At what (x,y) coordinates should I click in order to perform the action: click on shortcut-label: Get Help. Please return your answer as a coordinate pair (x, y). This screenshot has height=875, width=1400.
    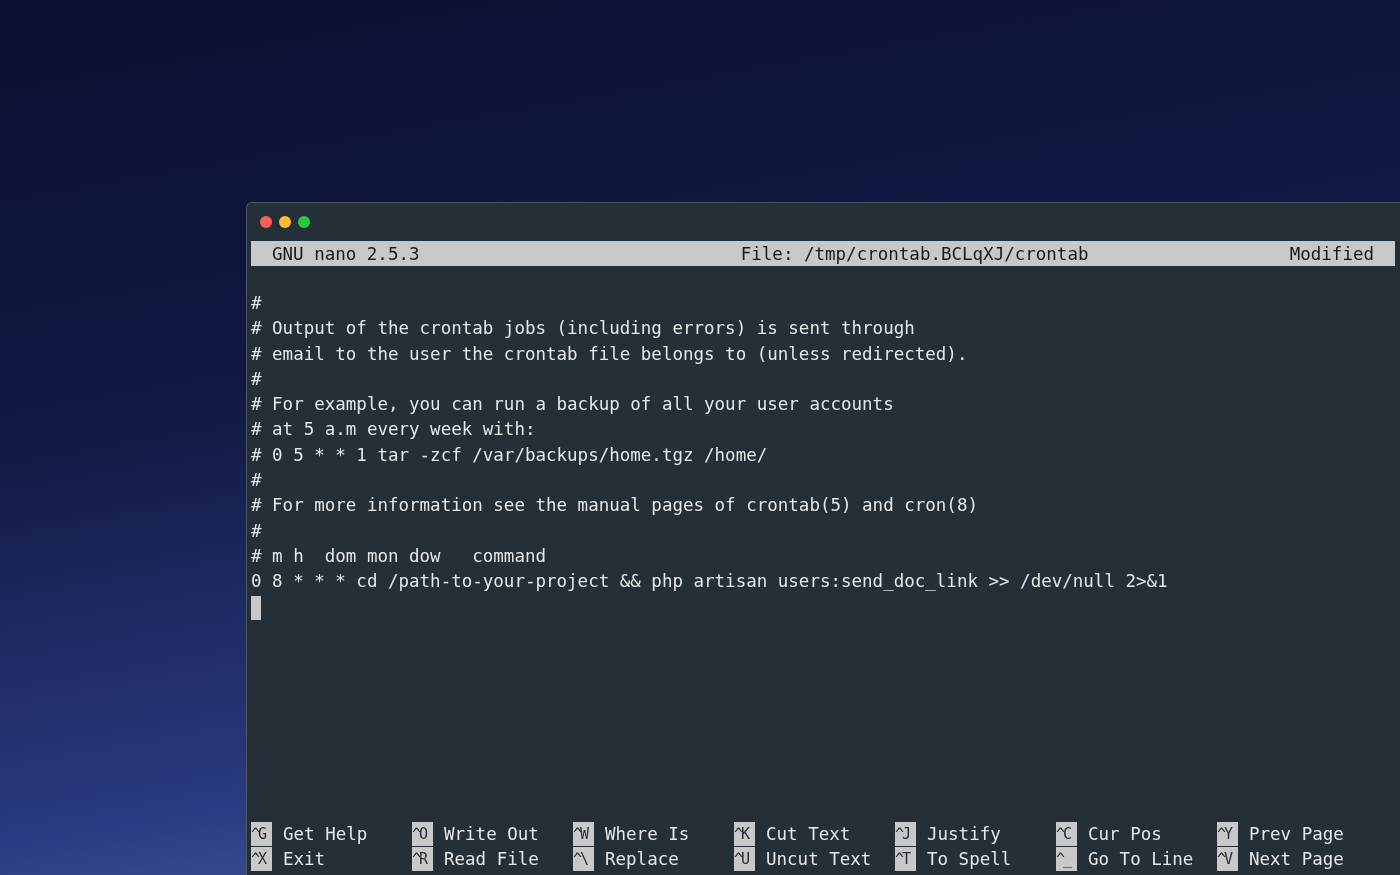
    Looking at the image, I should click on (325, 833).